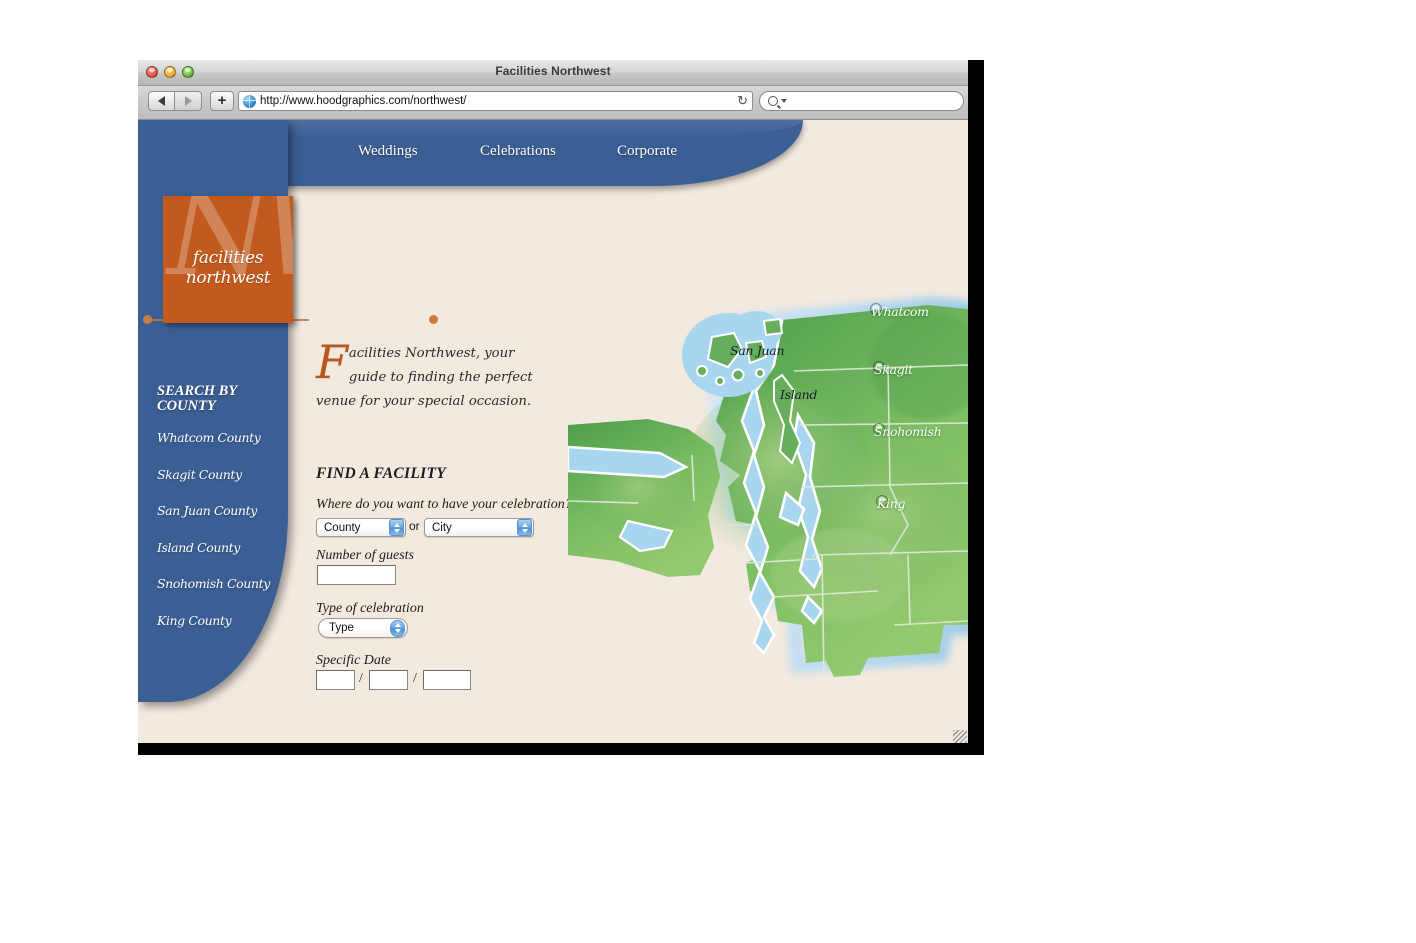  I want to click on chevron-down-icon, so click(784, 101).